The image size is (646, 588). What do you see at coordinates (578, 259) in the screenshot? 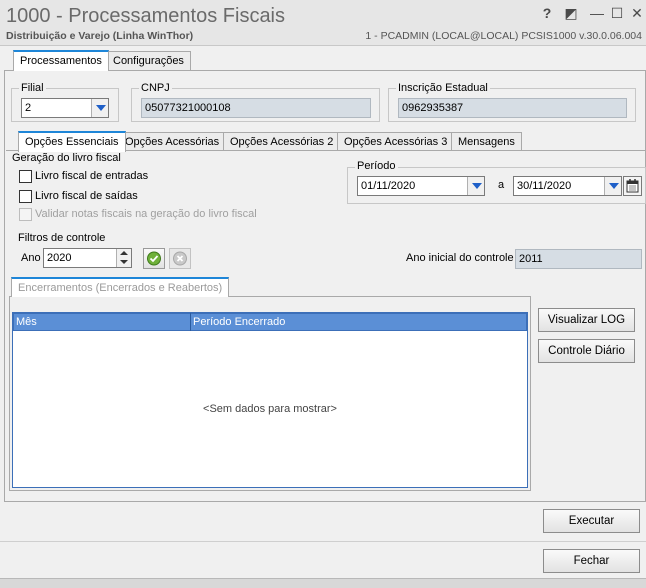
I see `ano-inicial-field: 2011` at bounding box center [578, 259].